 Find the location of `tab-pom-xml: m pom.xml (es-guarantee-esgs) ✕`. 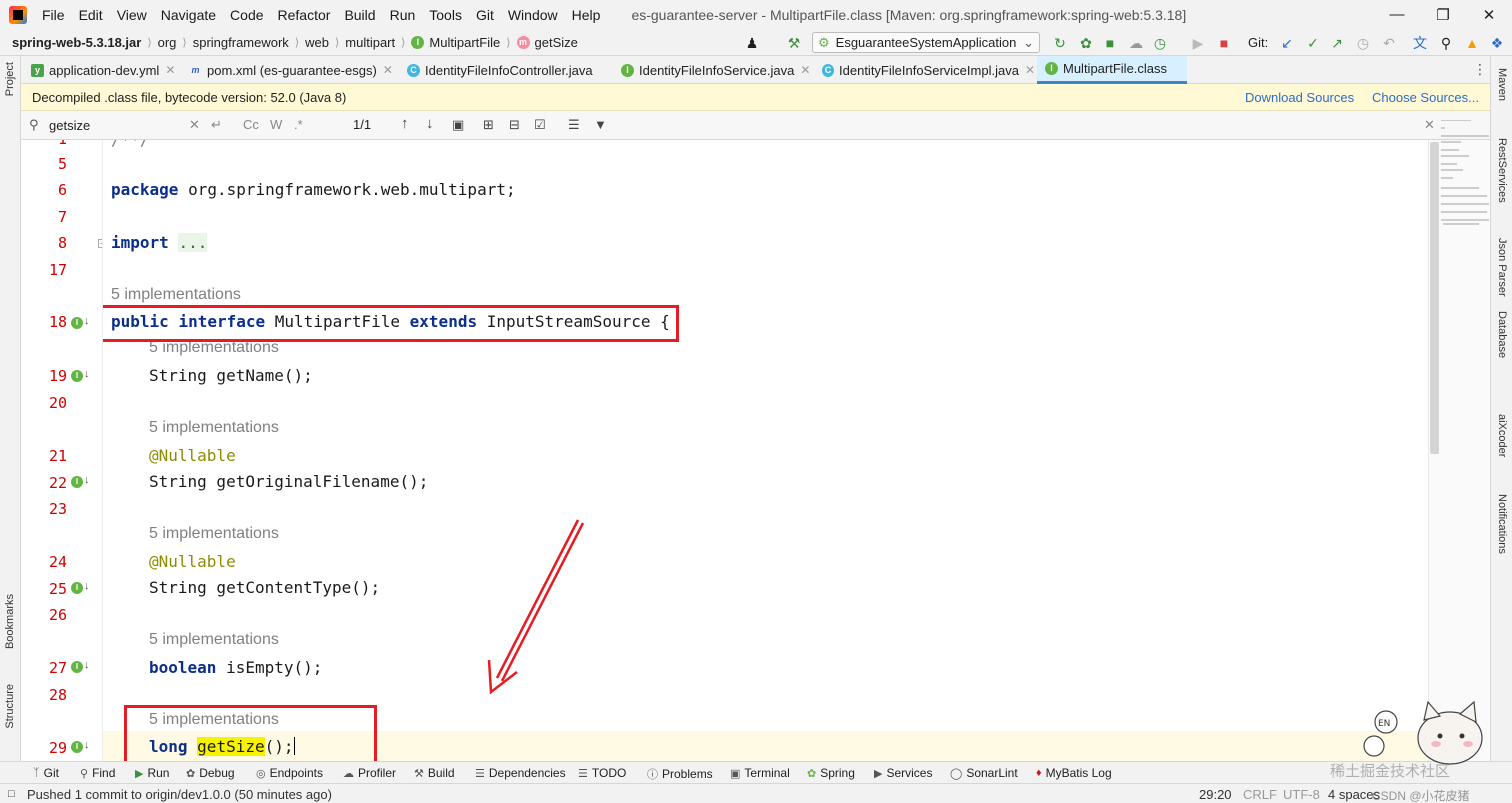

tab-pom-xml: m pom.xml (es-guarantee-esgs) ✕ is located at coordinates (289, 70).